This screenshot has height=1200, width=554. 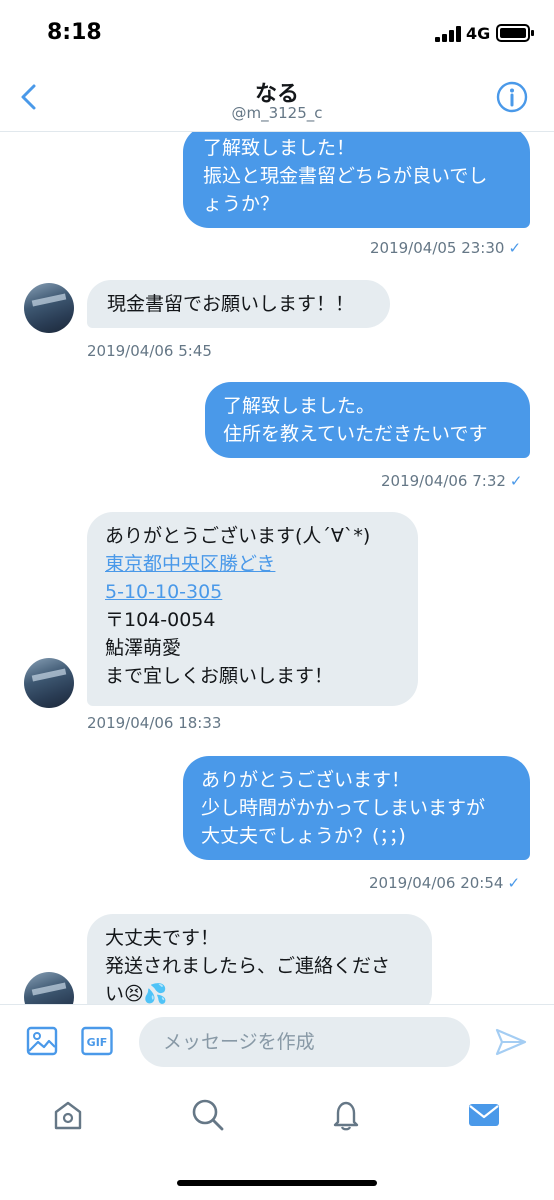 I want to click on gif-icon: GIF, so click(x=97, y=1041).